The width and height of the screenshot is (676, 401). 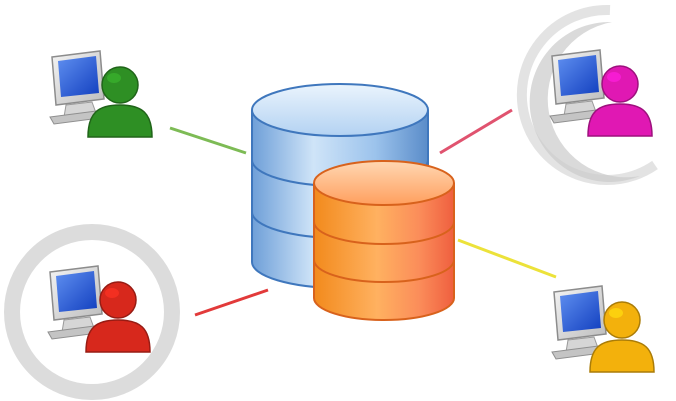 What do you see at coordinates (384, 240) in the screenshot?
I see `database-orange` at bounding box center [384, 240].